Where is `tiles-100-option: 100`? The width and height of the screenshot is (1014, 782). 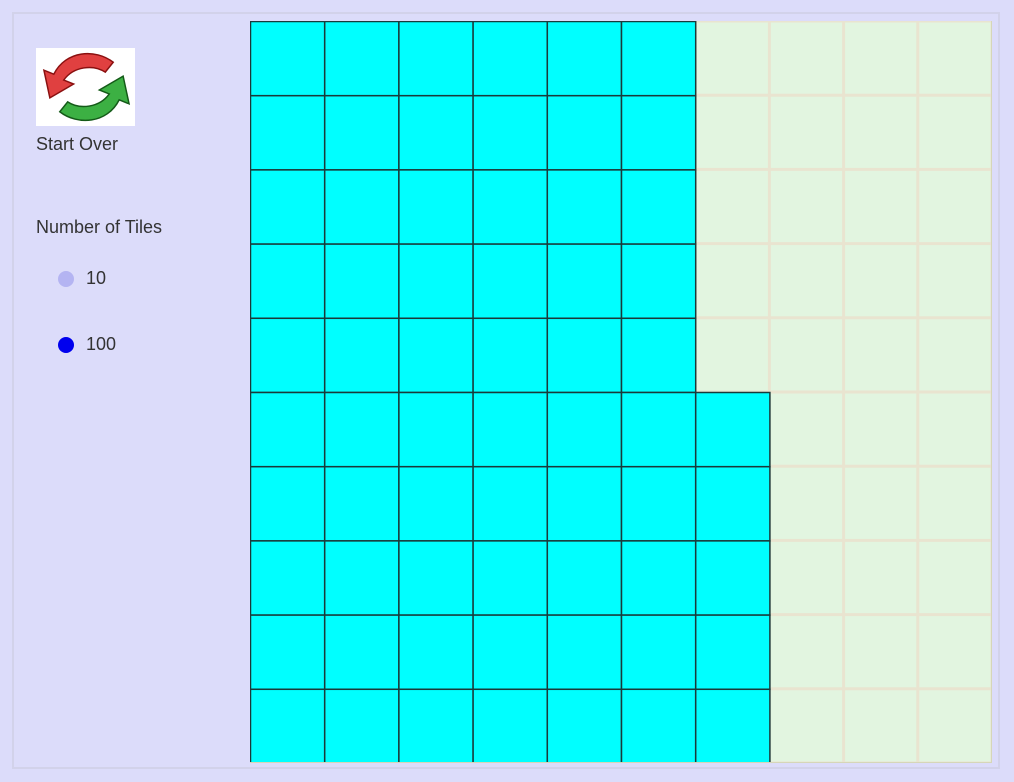 tiles-100-option: 100 is located at coordinates (87, 344).